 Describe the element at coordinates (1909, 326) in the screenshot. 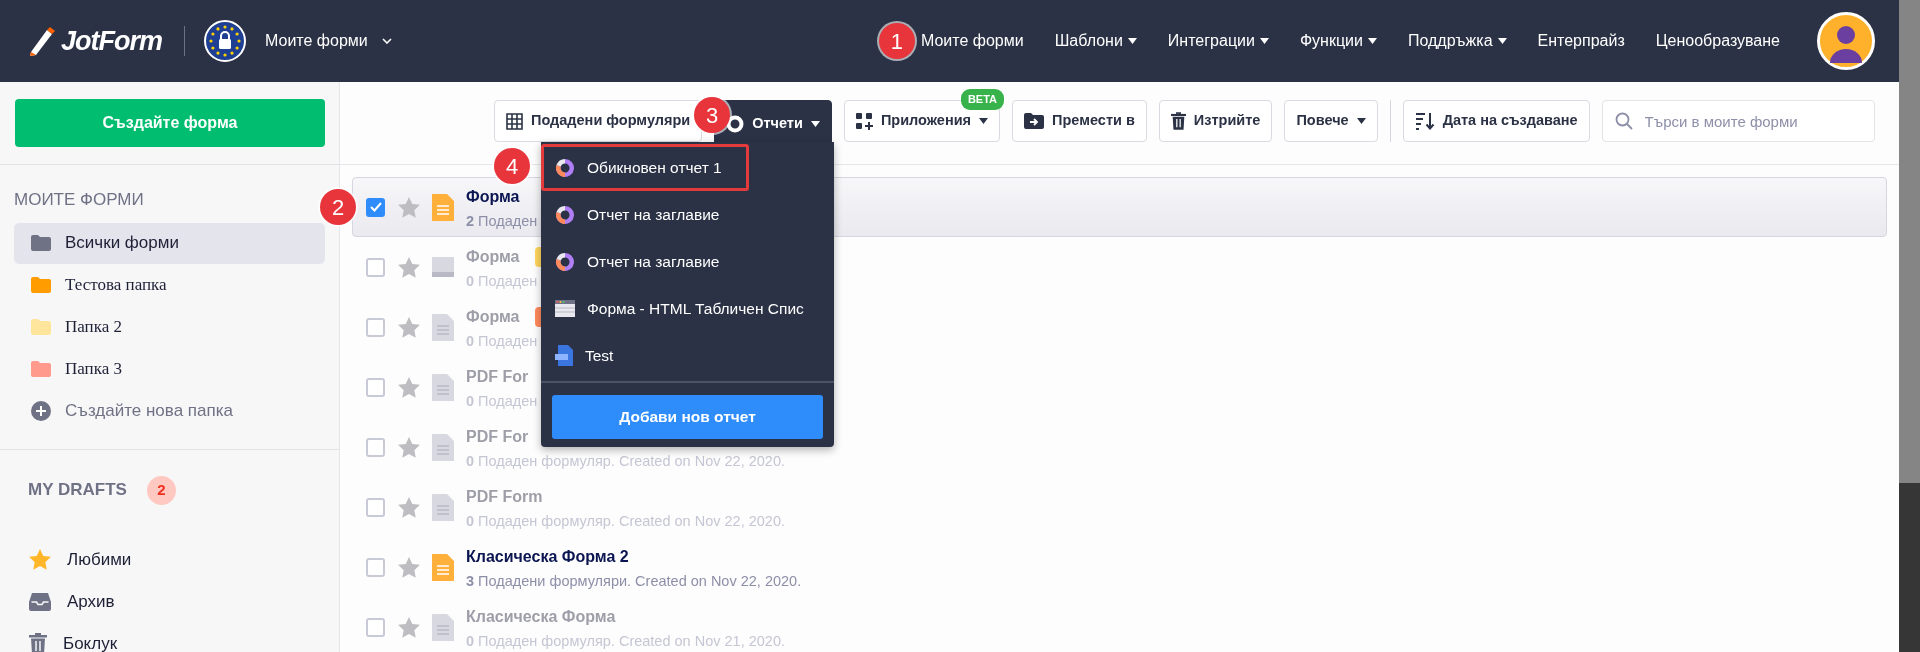

I see `scrollbar` at that location.